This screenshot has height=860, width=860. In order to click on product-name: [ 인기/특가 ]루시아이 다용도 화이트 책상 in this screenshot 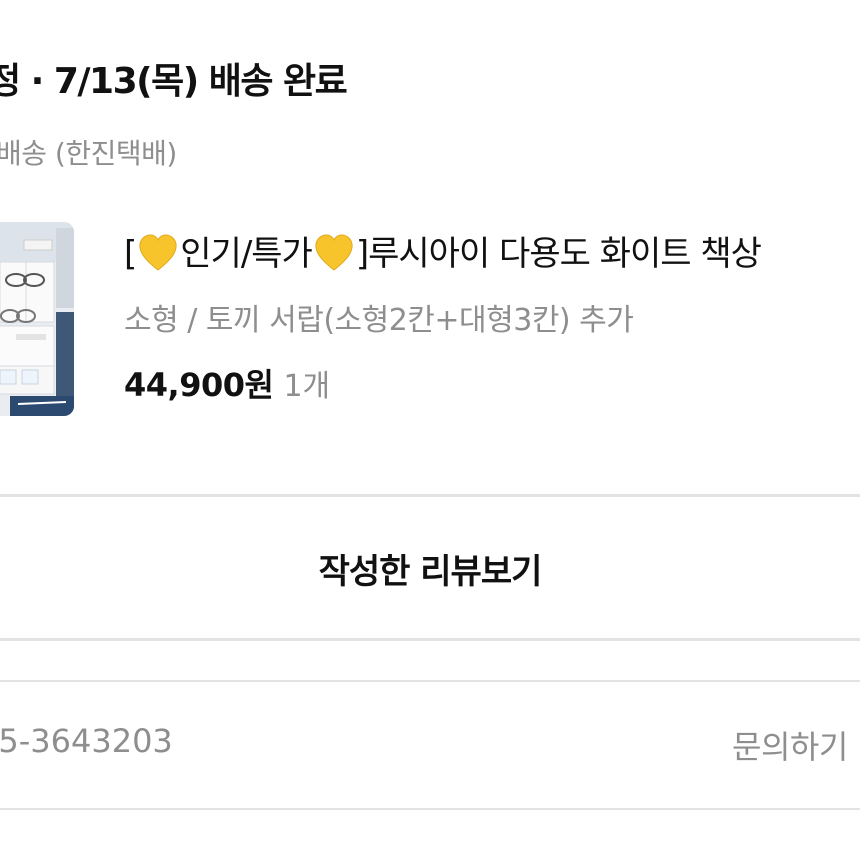, I will do `click(443, 250)`.